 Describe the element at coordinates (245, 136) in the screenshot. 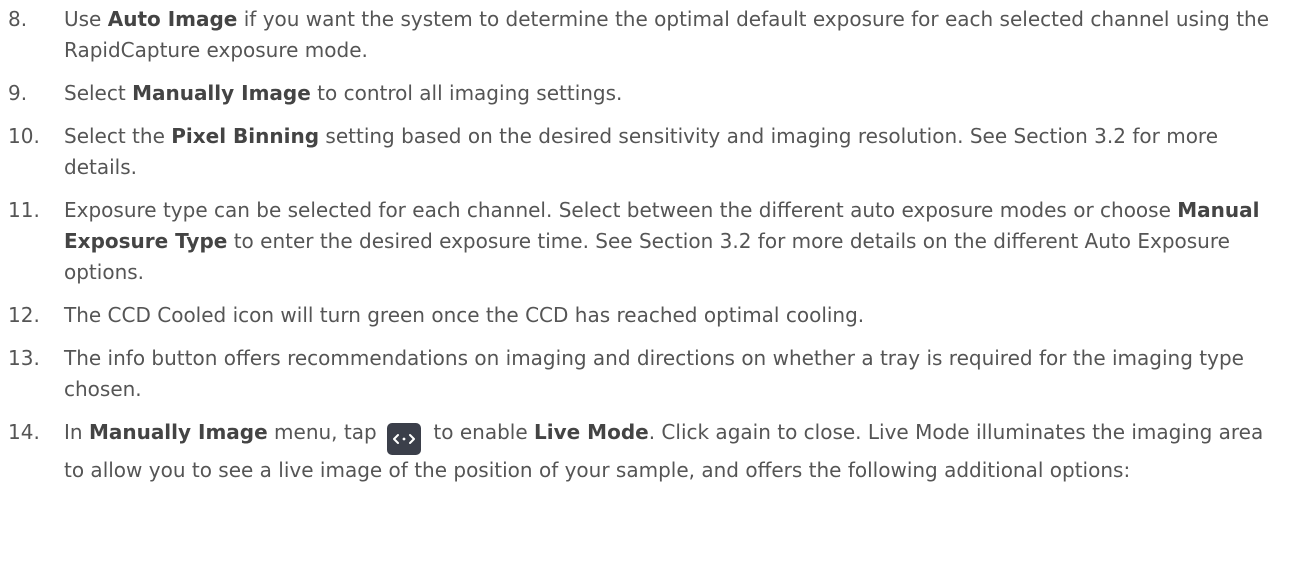

I see `bold-term: Pixel Binning` at that location.